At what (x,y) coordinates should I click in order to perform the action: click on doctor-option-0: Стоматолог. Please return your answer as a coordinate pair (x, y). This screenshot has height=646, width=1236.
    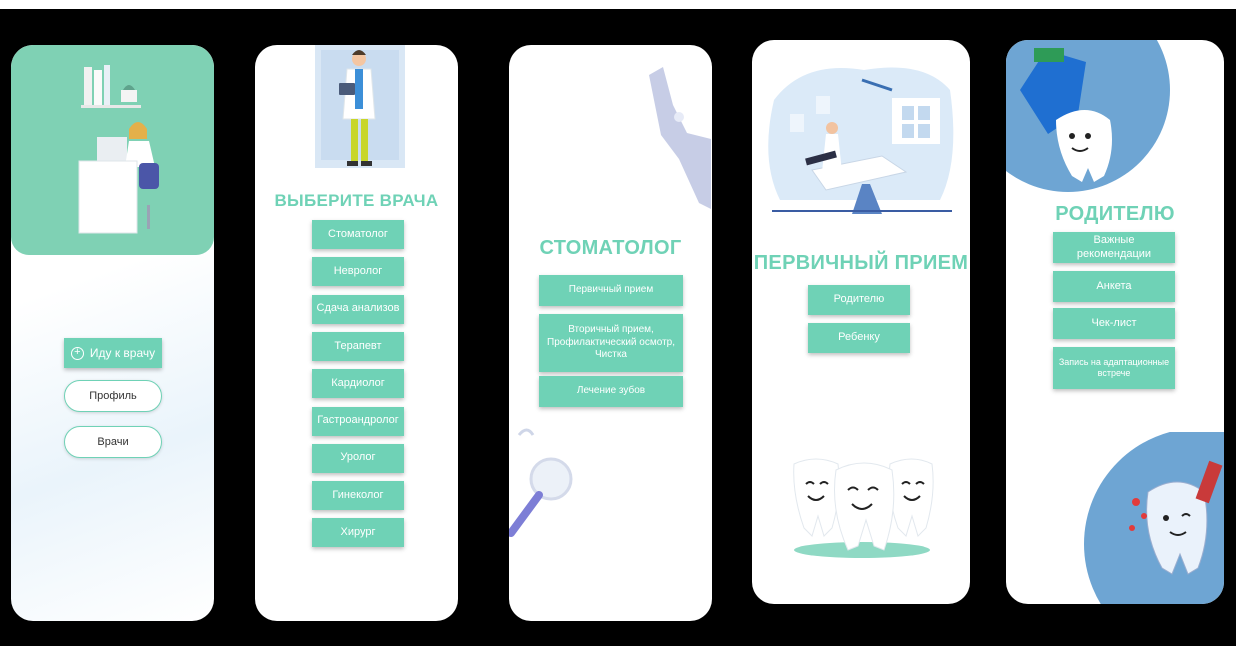
    Looking at the image, I should click on (358, 234).